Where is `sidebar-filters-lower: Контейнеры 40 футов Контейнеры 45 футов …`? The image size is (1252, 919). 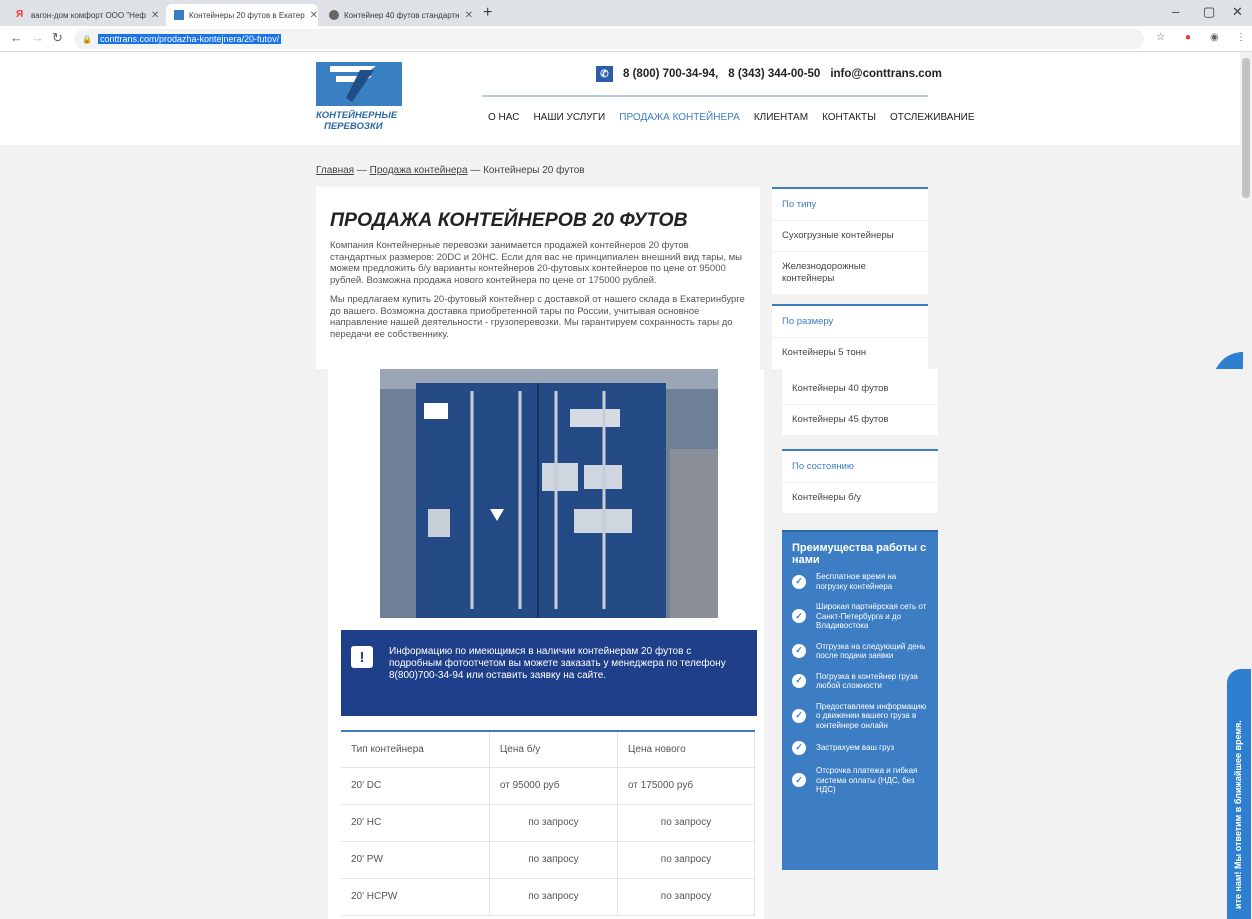
sidebar-filters-lower: Контейнеры 40 футов Контейнеры 45 футов … is located at coordinates (860, 446).